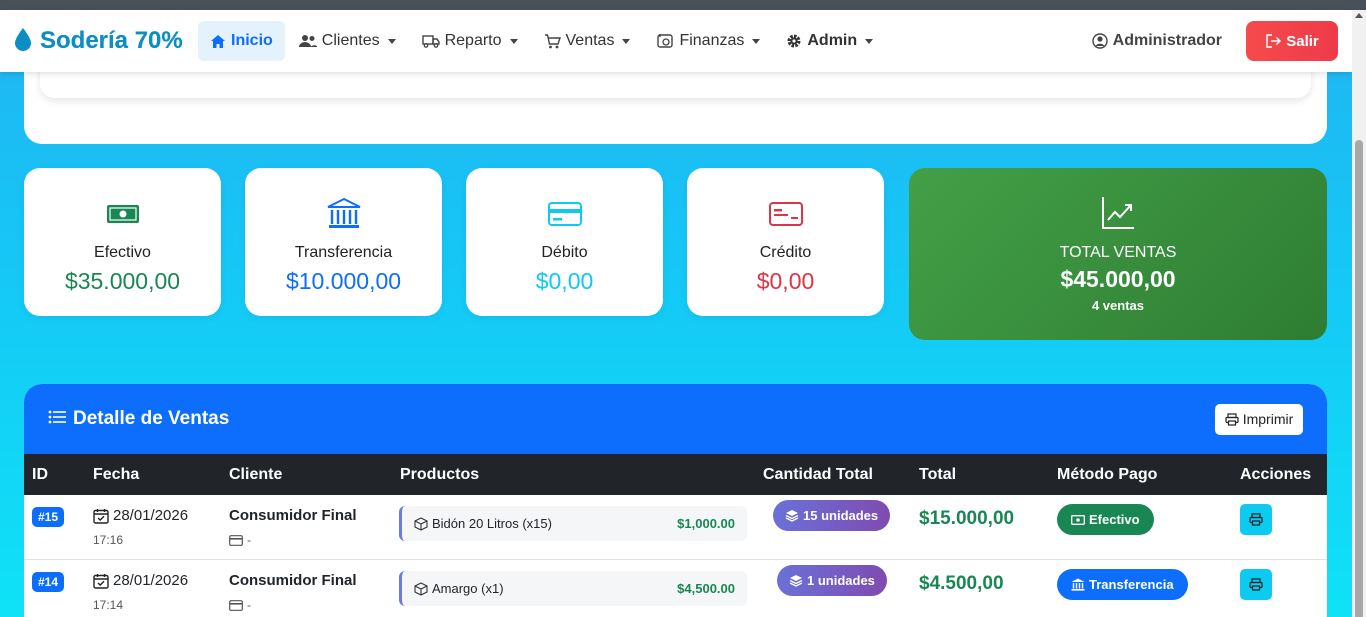  Describe the element at coordinates (564, 252) in the screenshot. I see `stat-label: Débito` at that location.